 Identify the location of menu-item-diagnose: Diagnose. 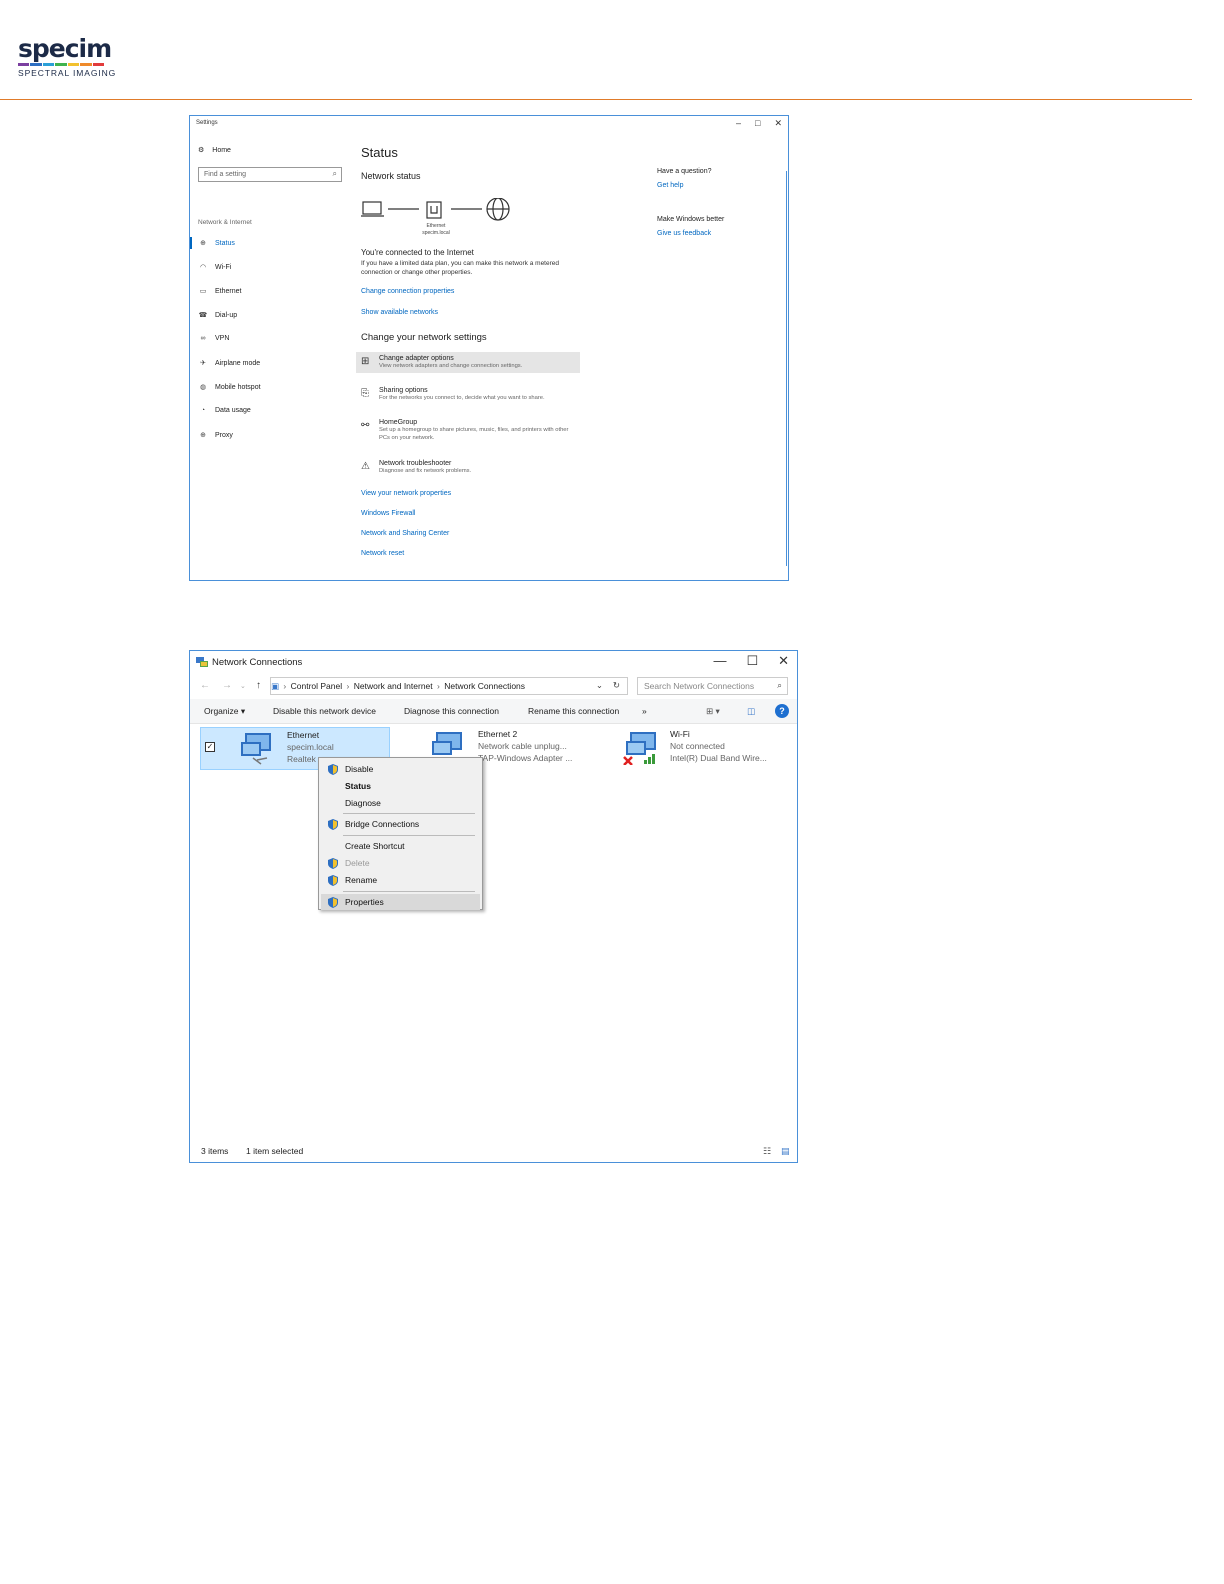
(400, 803).